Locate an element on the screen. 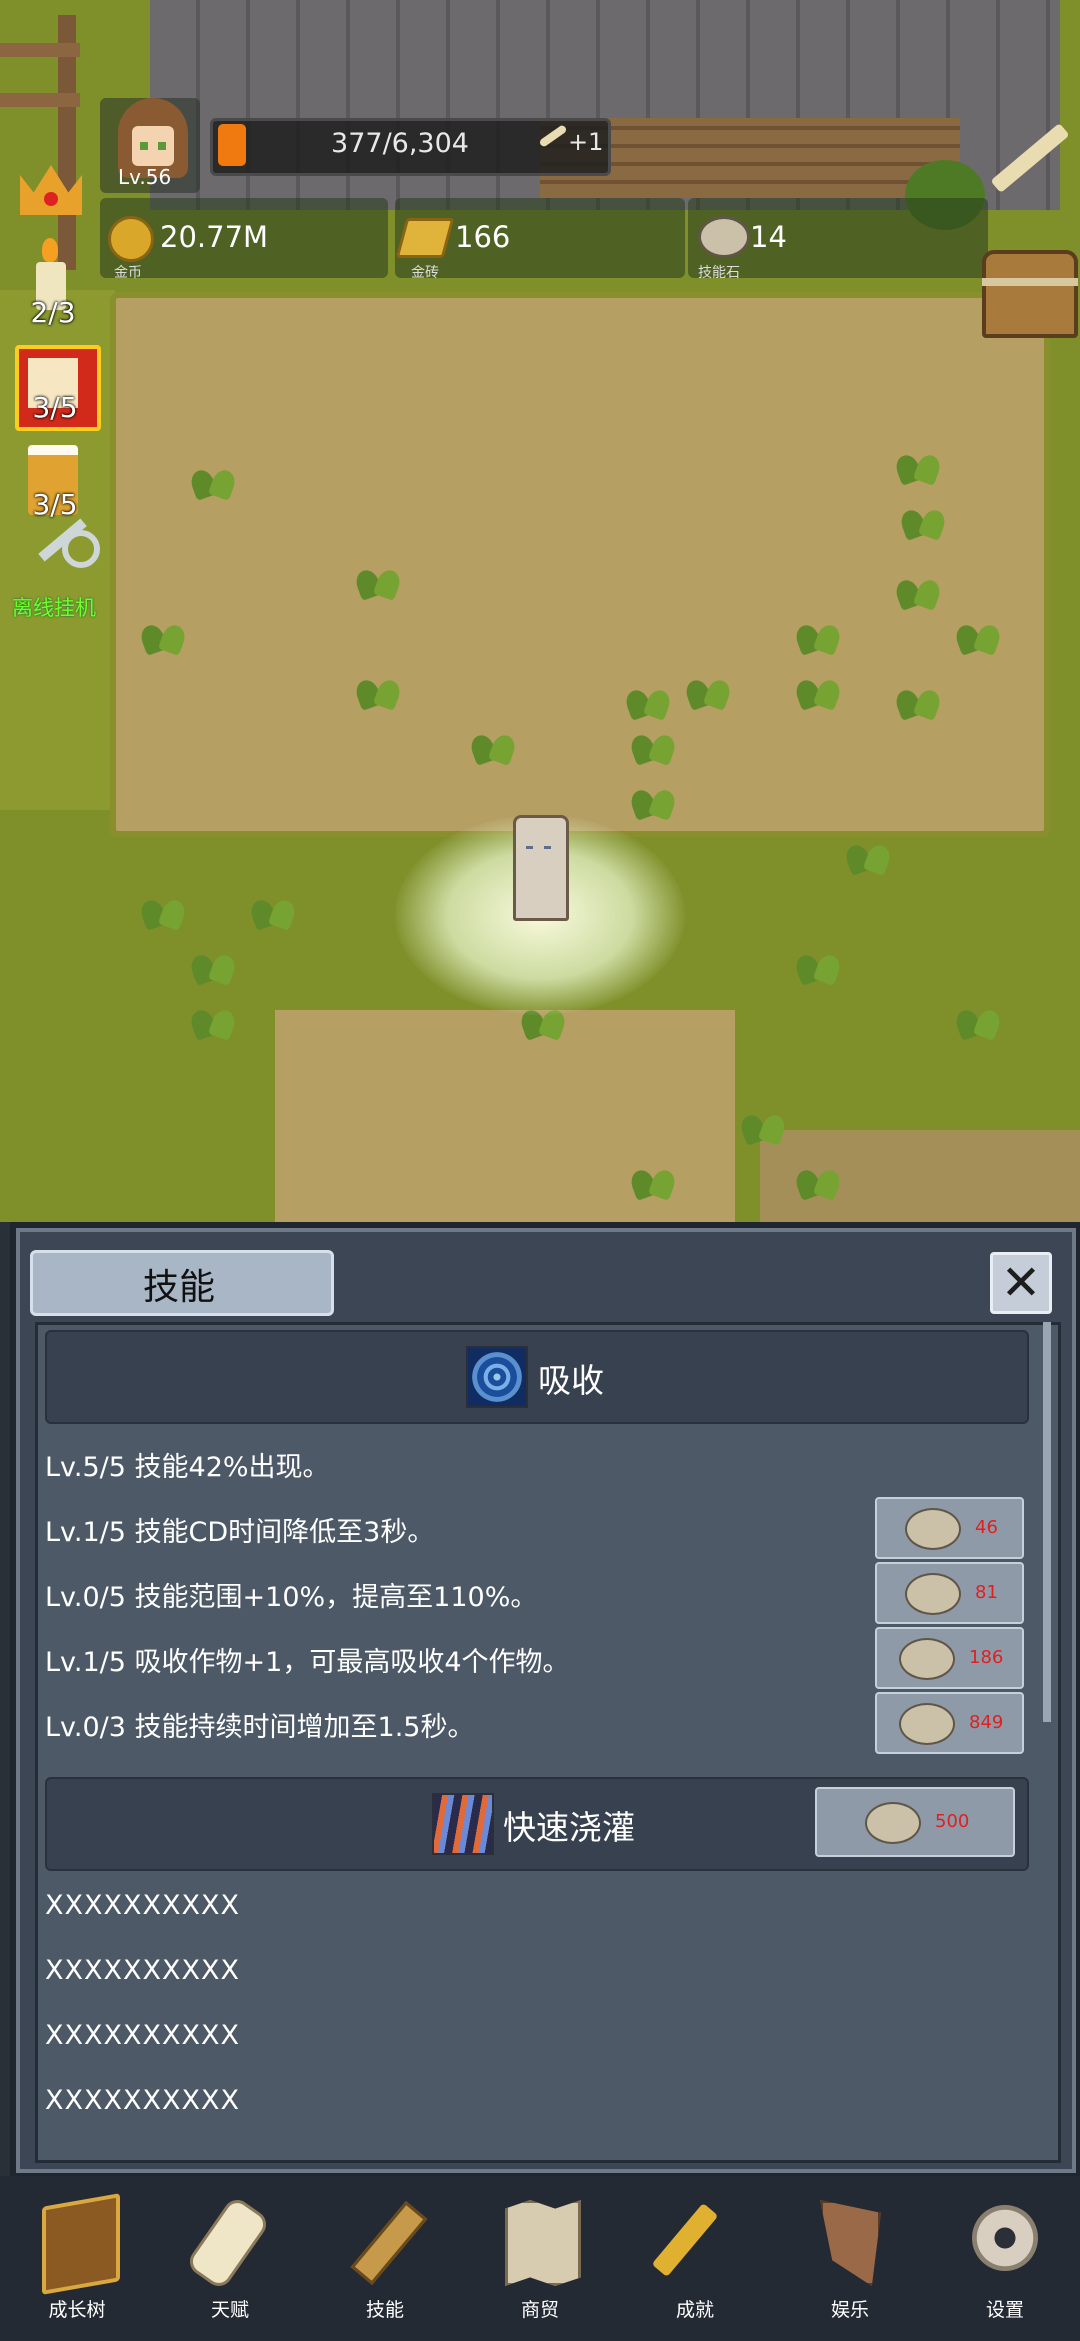  nav-label: 成长树 is located at coordinates (77, 2310).